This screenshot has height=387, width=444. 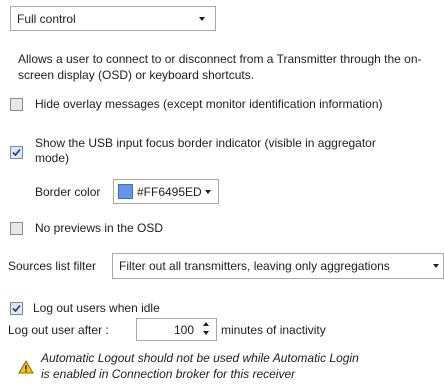 What do you see at coordinates (206, 324) in the screenshot?
I see `spin-up-icon` at bounding box center [206, 324].